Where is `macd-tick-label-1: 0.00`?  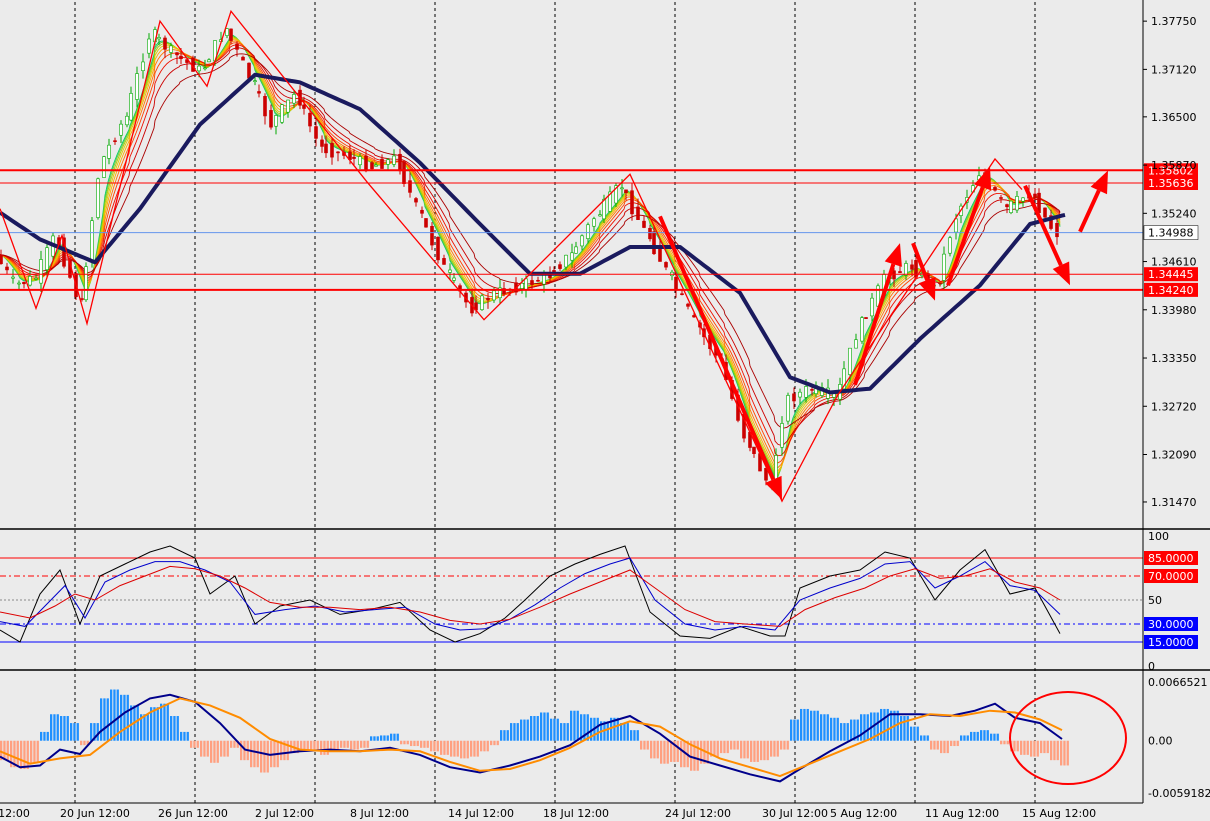 macd-tick-label-1: 0.00 is located at coordinates (1160, 741).